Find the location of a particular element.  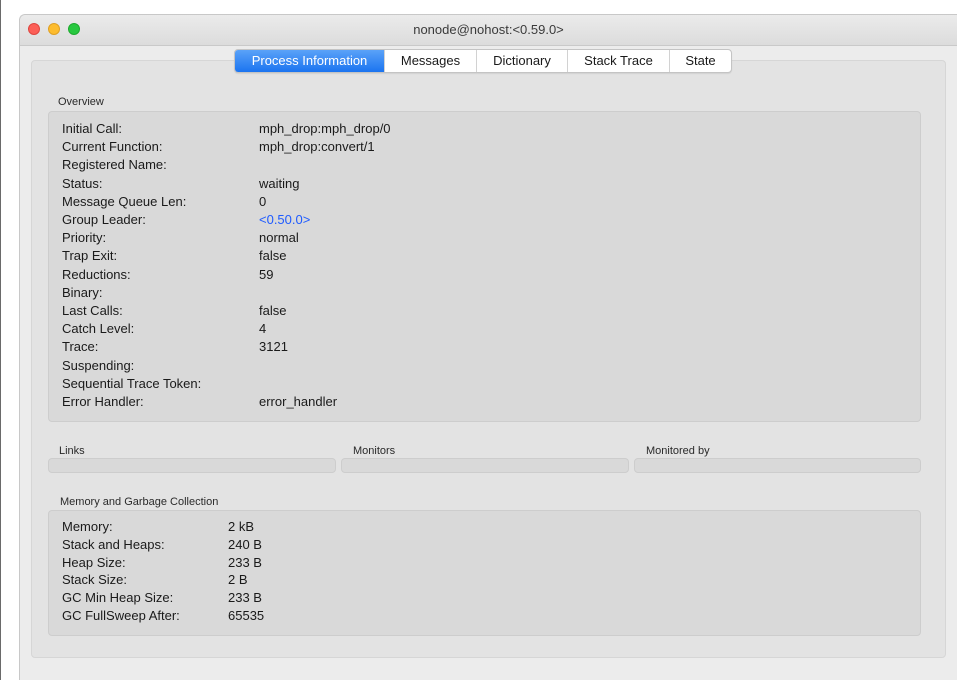

monitors-label: Monitors is located at coordinates (374, 451).